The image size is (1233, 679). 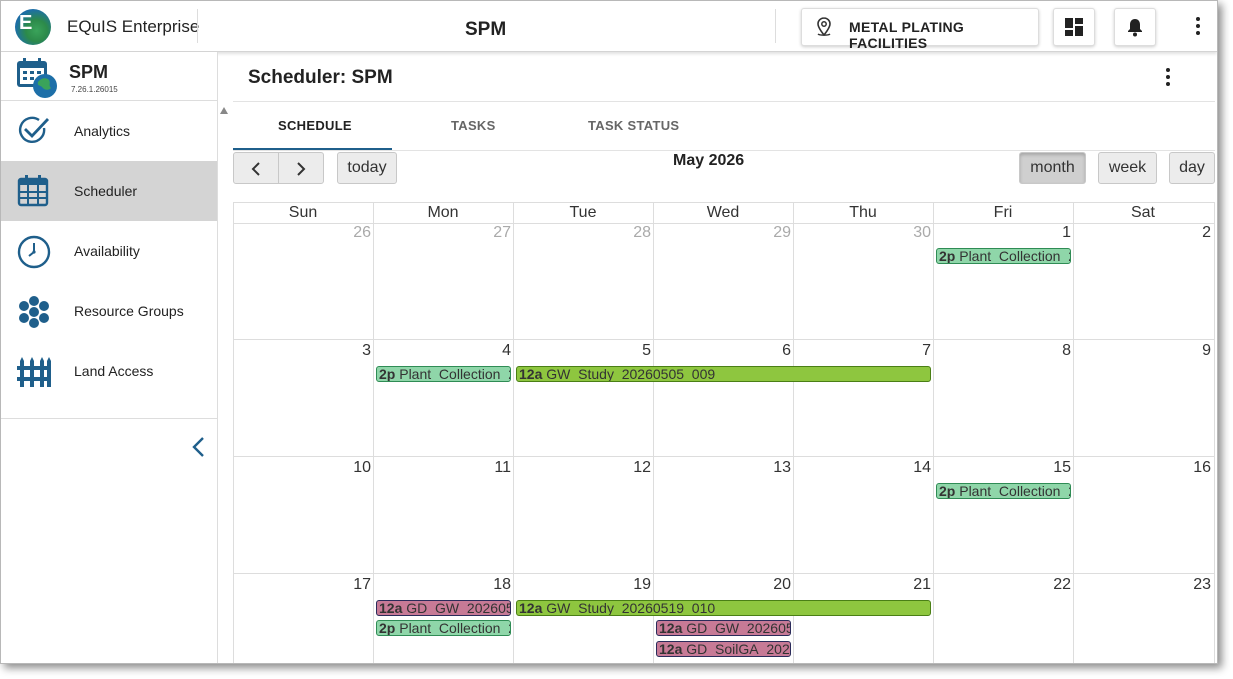 I want to click on clock-icon, so click(x=34, y=252).